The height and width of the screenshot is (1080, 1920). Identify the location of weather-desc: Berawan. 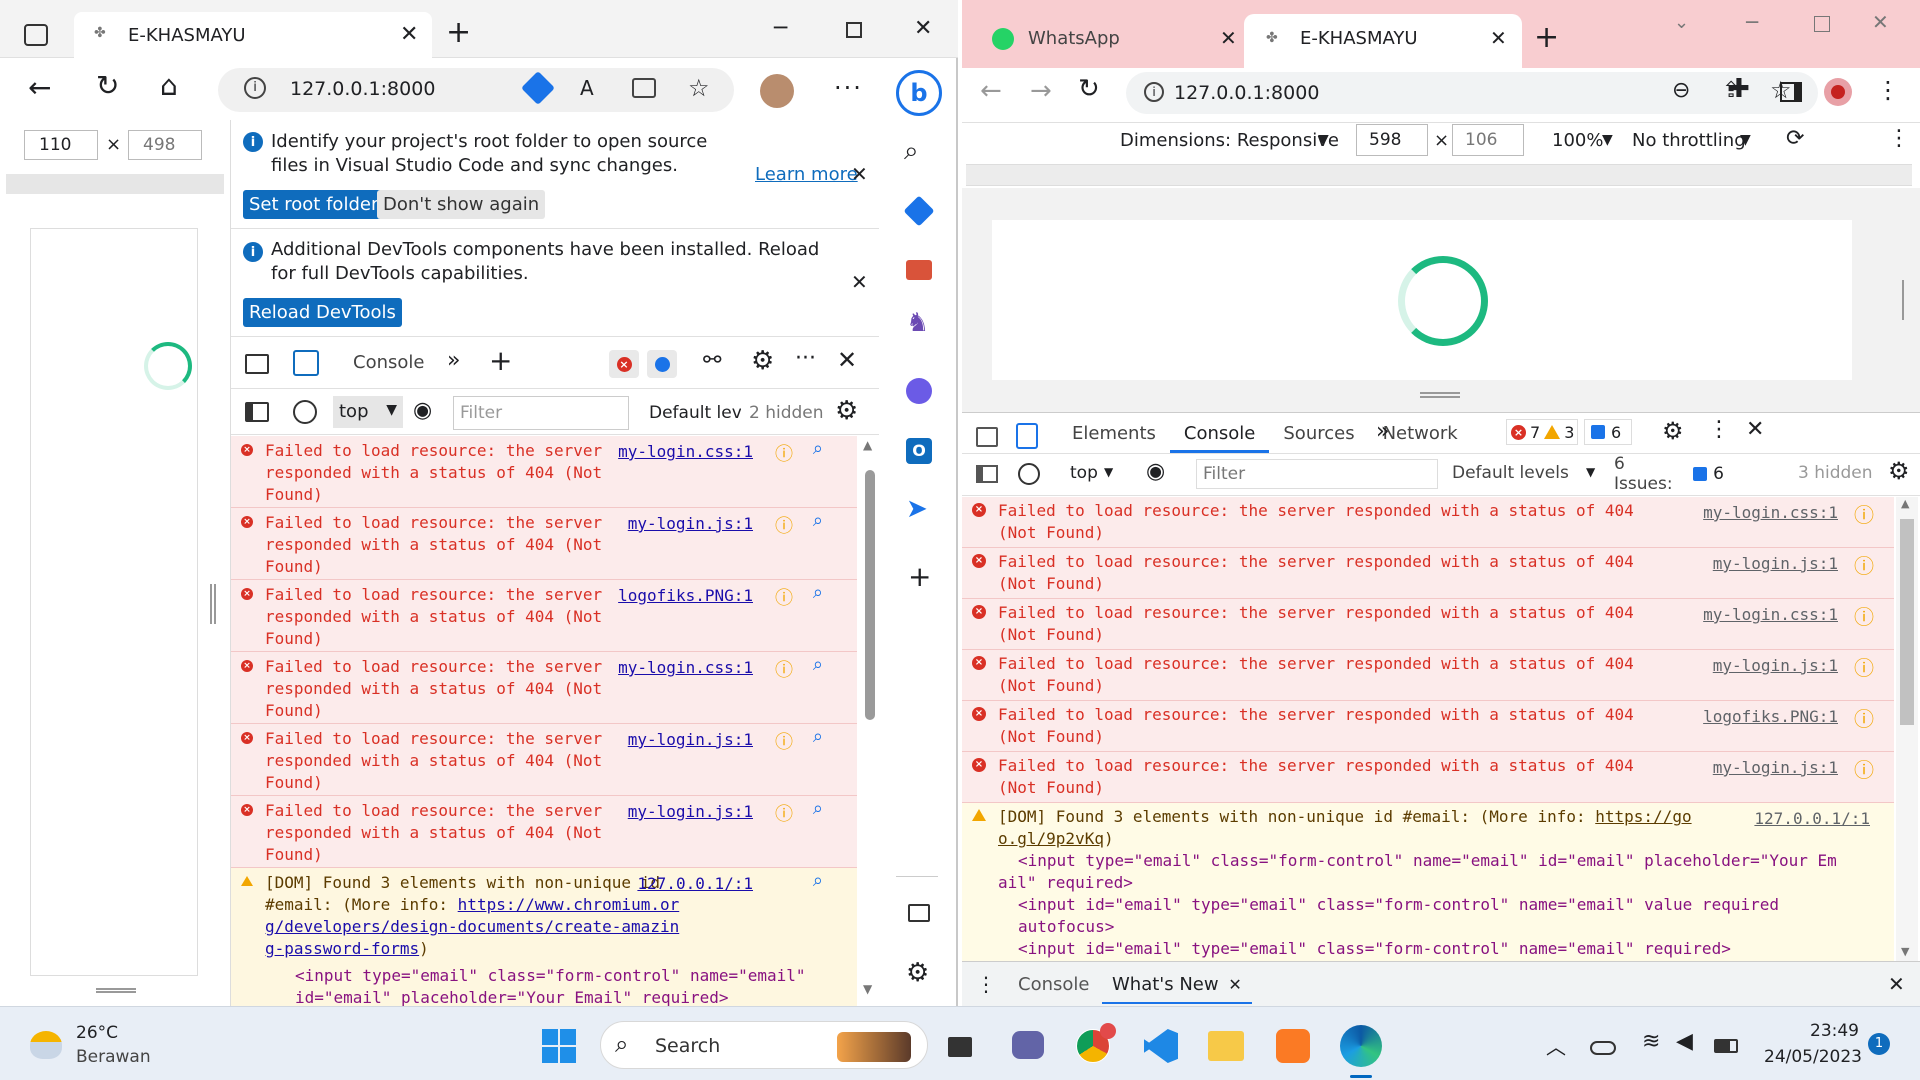
(113, 1057).